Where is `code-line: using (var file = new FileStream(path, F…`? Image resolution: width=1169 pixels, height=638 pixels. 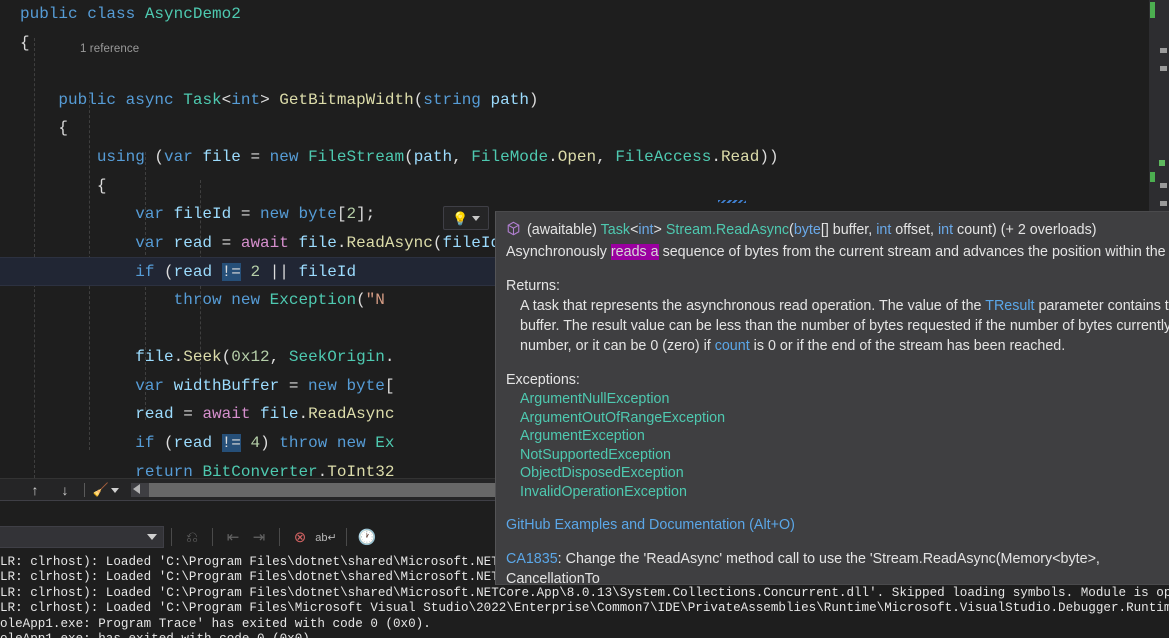 code-line: using (var file = new FileStream(path, F… is located at coordinates (389, 157).